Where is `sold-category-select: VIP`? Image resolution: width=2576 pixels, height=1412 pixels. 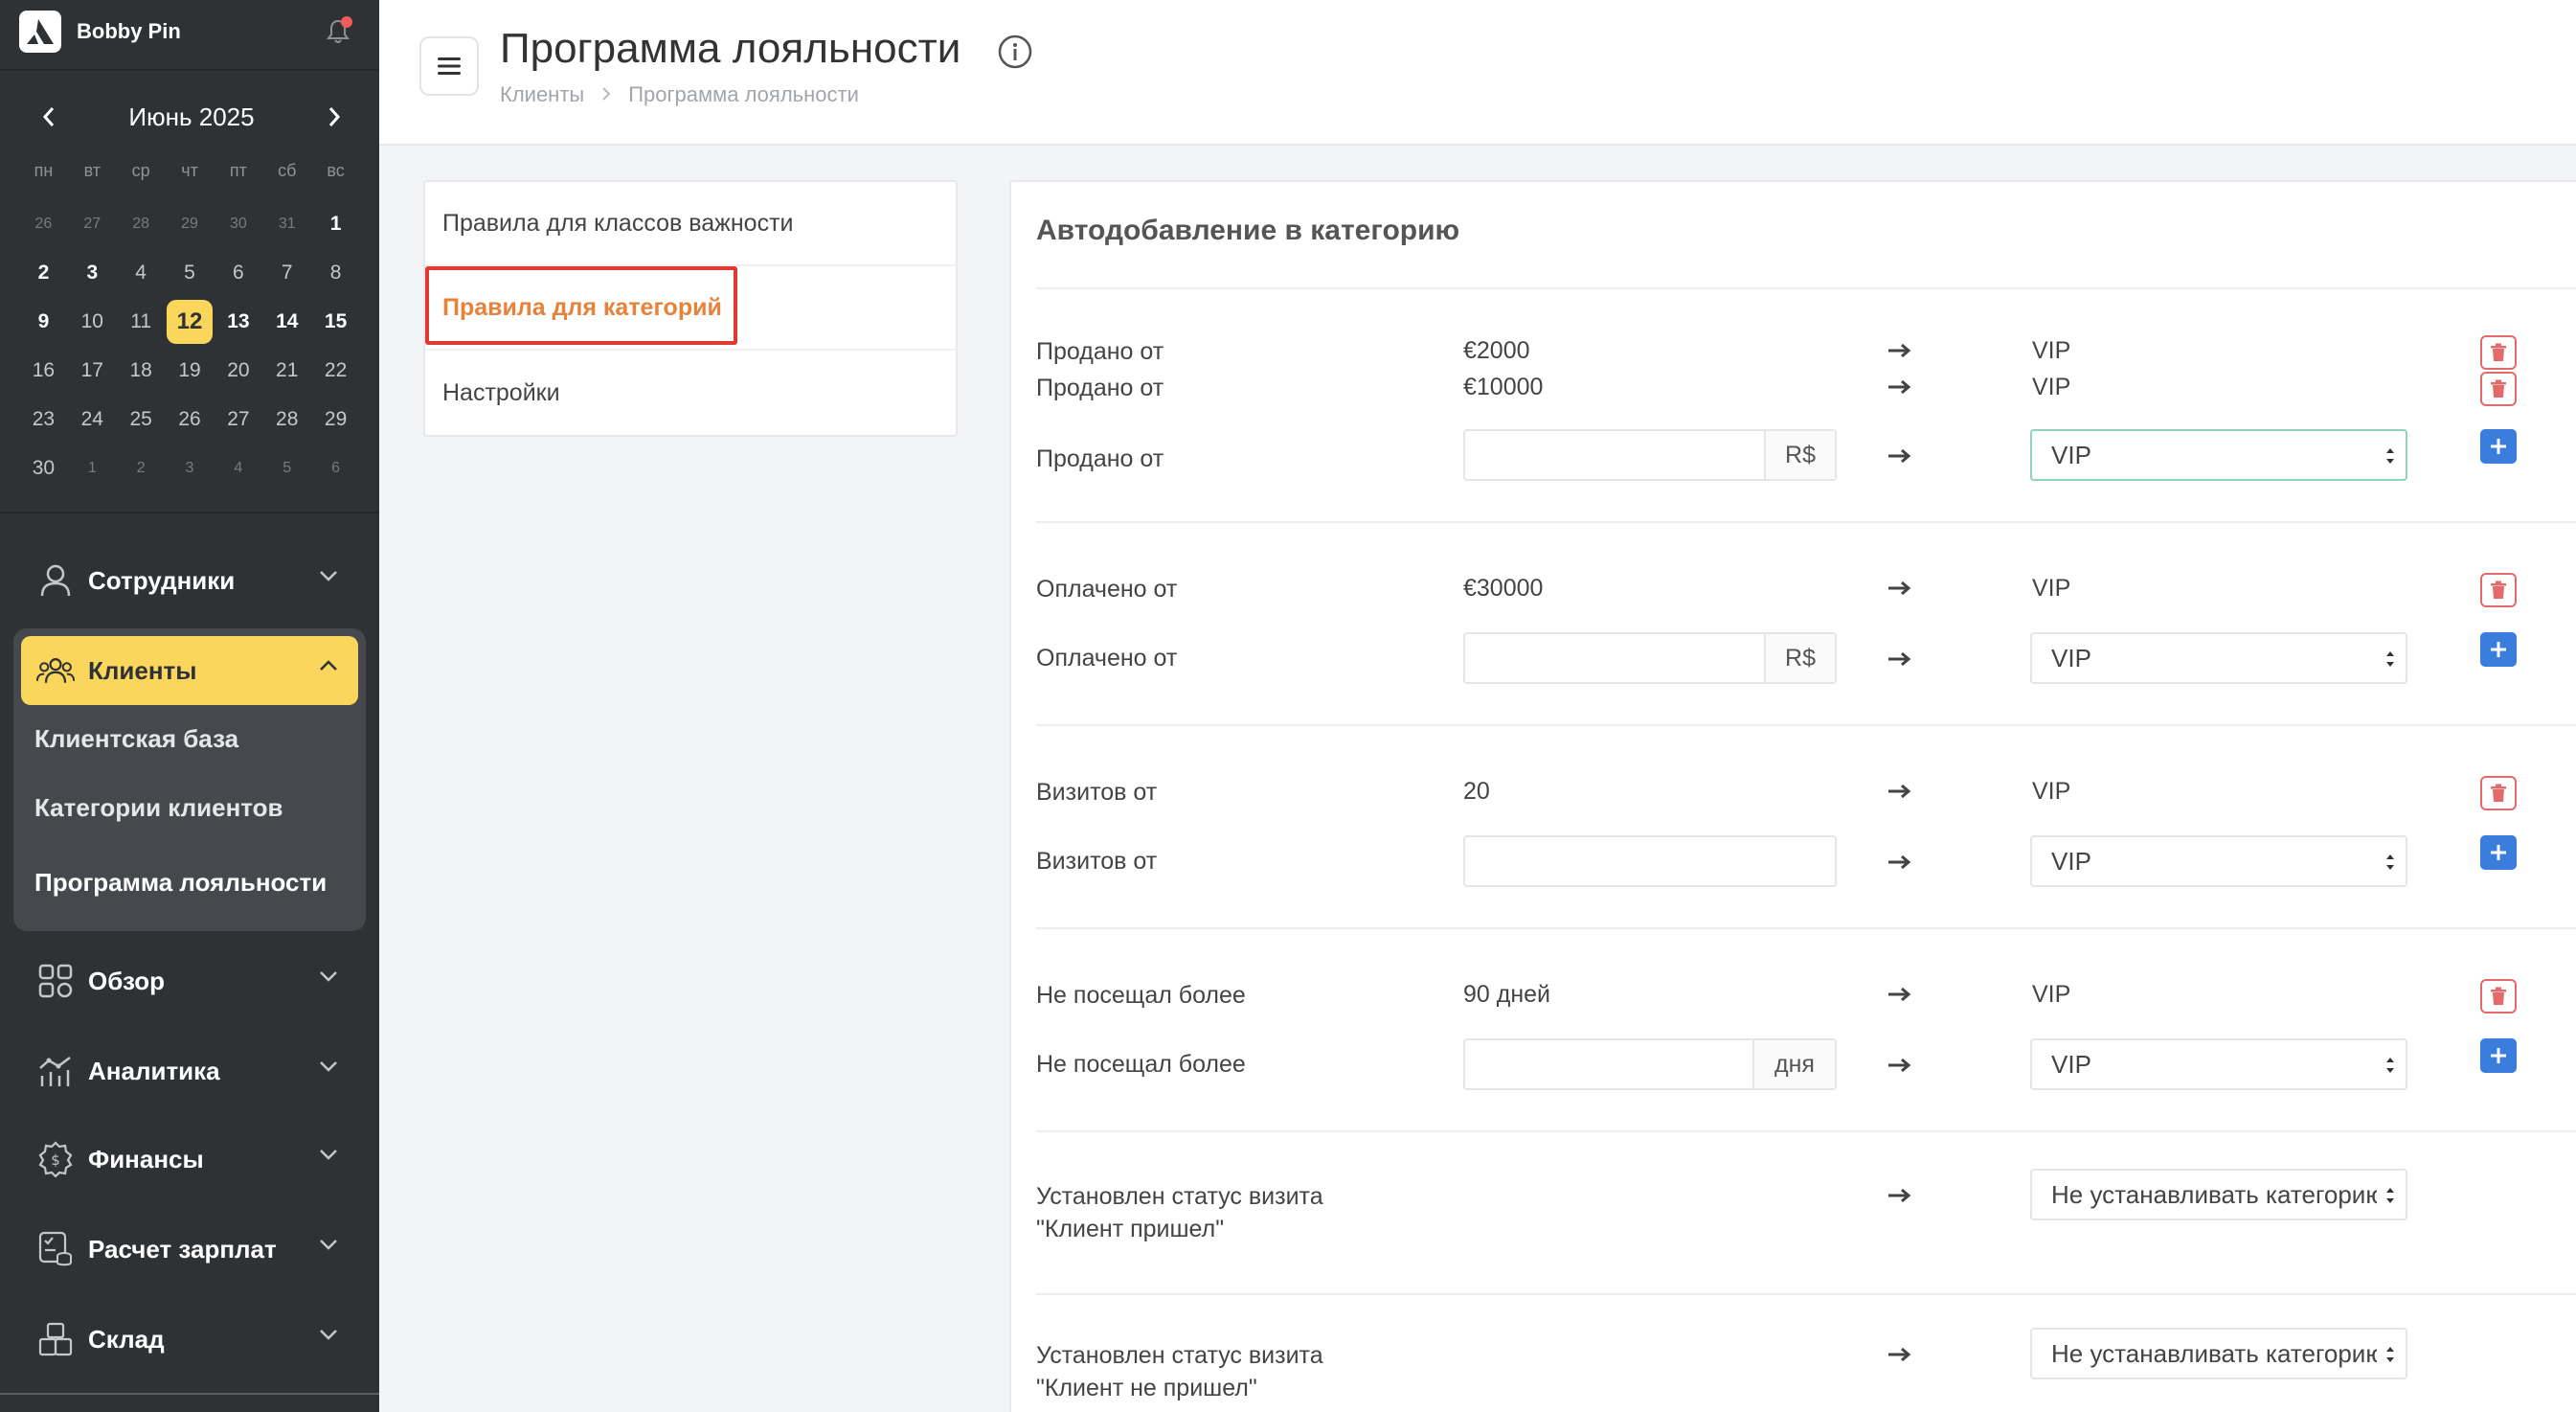 sold-category-select: VIP is located at coordinates (2218, 455).